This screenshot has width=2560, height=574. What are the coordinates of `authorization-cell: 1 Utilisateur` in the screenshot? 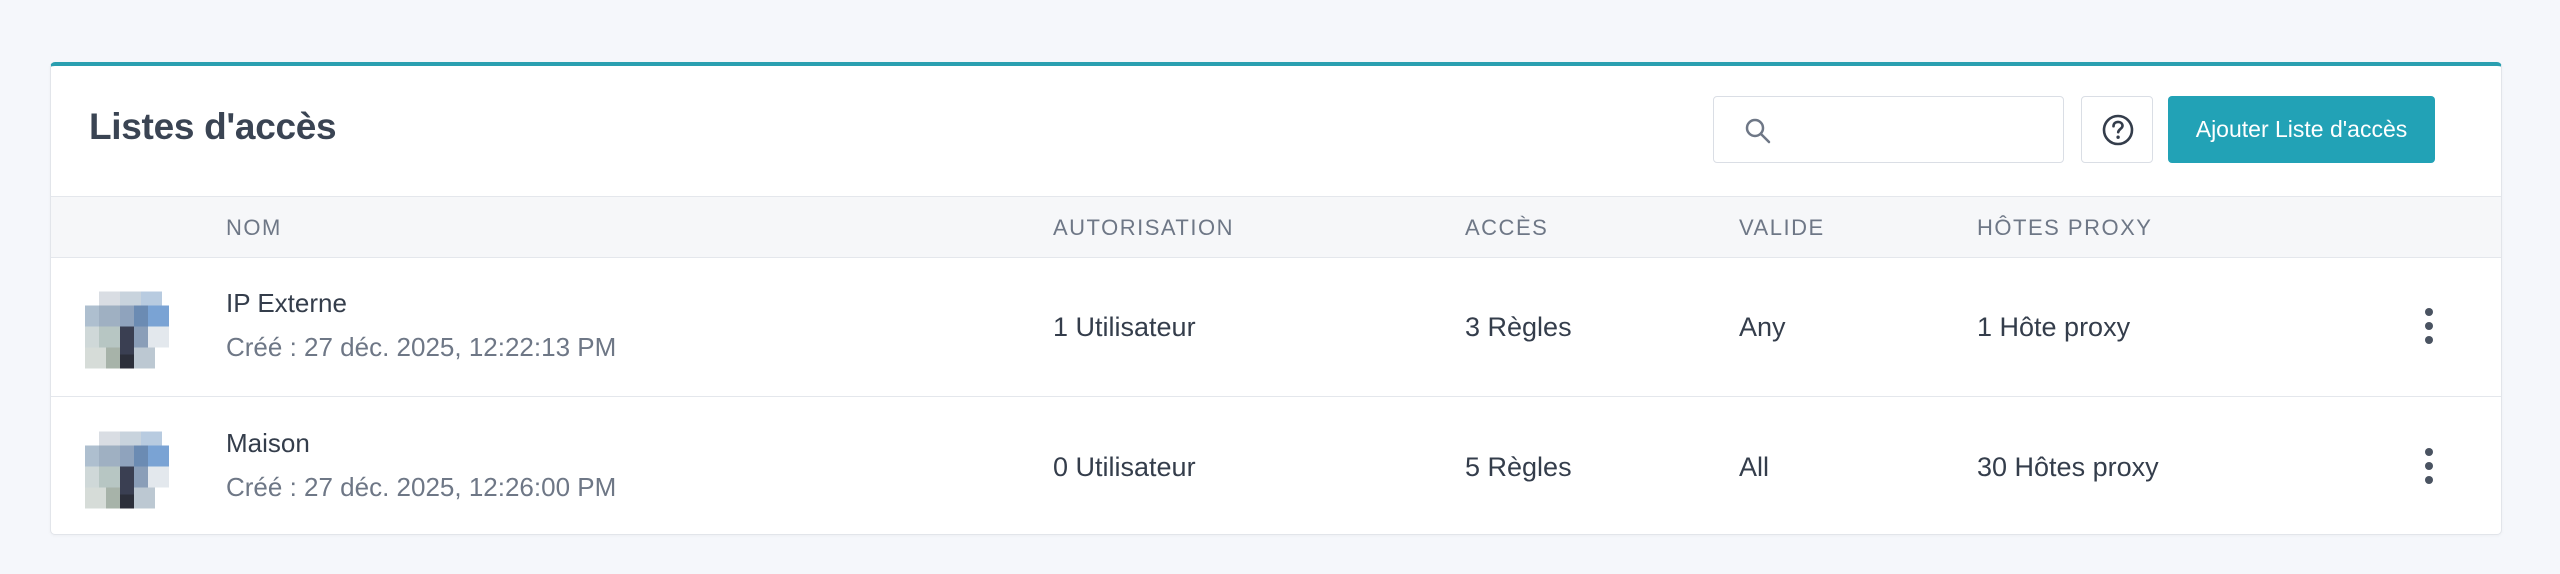 It's located at (1124, 327).